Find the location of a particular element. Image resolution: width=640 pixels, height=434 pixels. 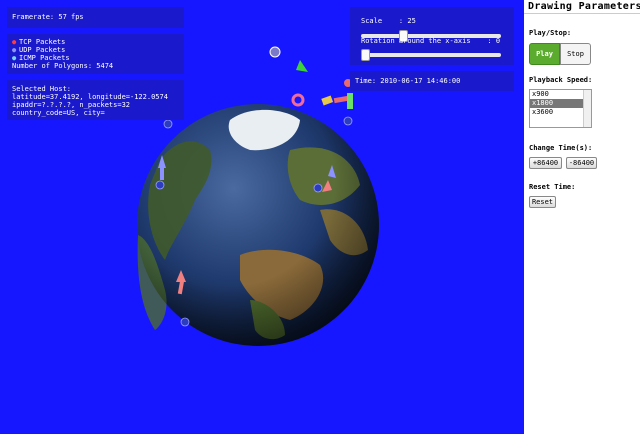

speed-option-x1800: x1800 is located at coordinates (560, 103).